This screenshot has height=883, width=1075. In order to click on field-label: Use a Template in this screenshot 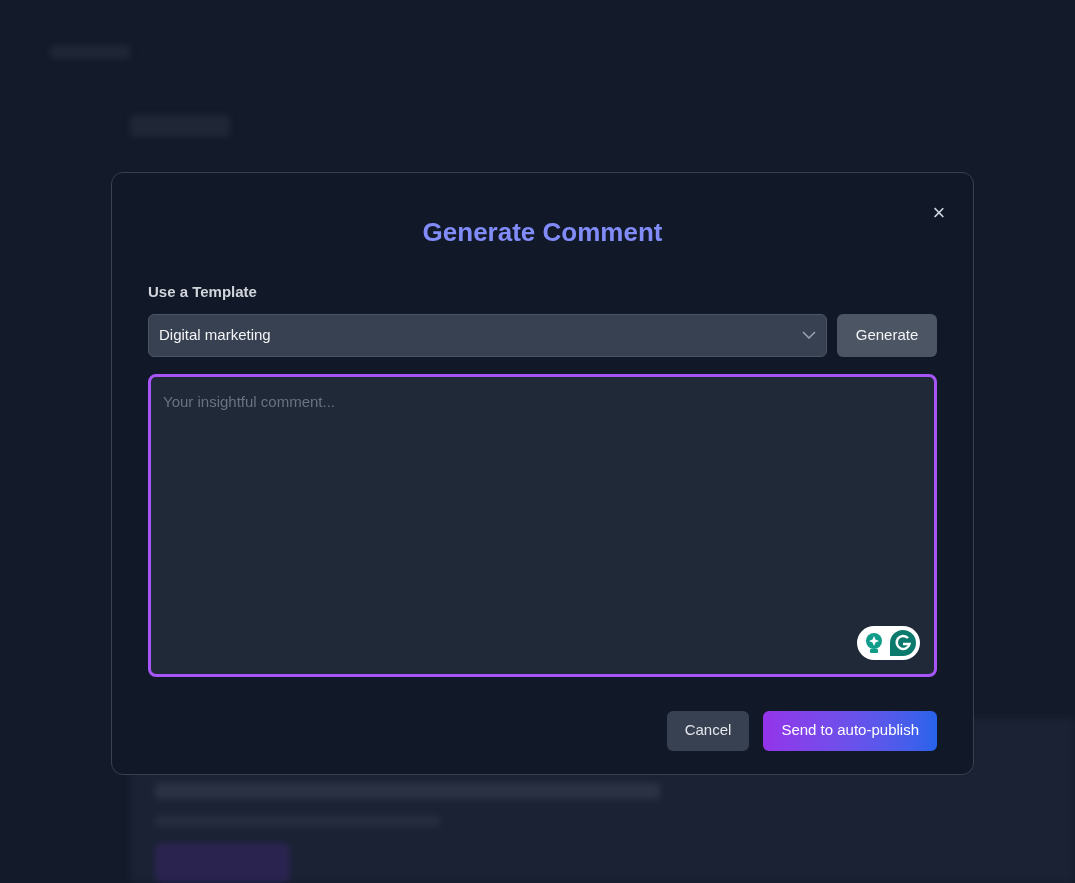, I will do `click(203, 292)`.